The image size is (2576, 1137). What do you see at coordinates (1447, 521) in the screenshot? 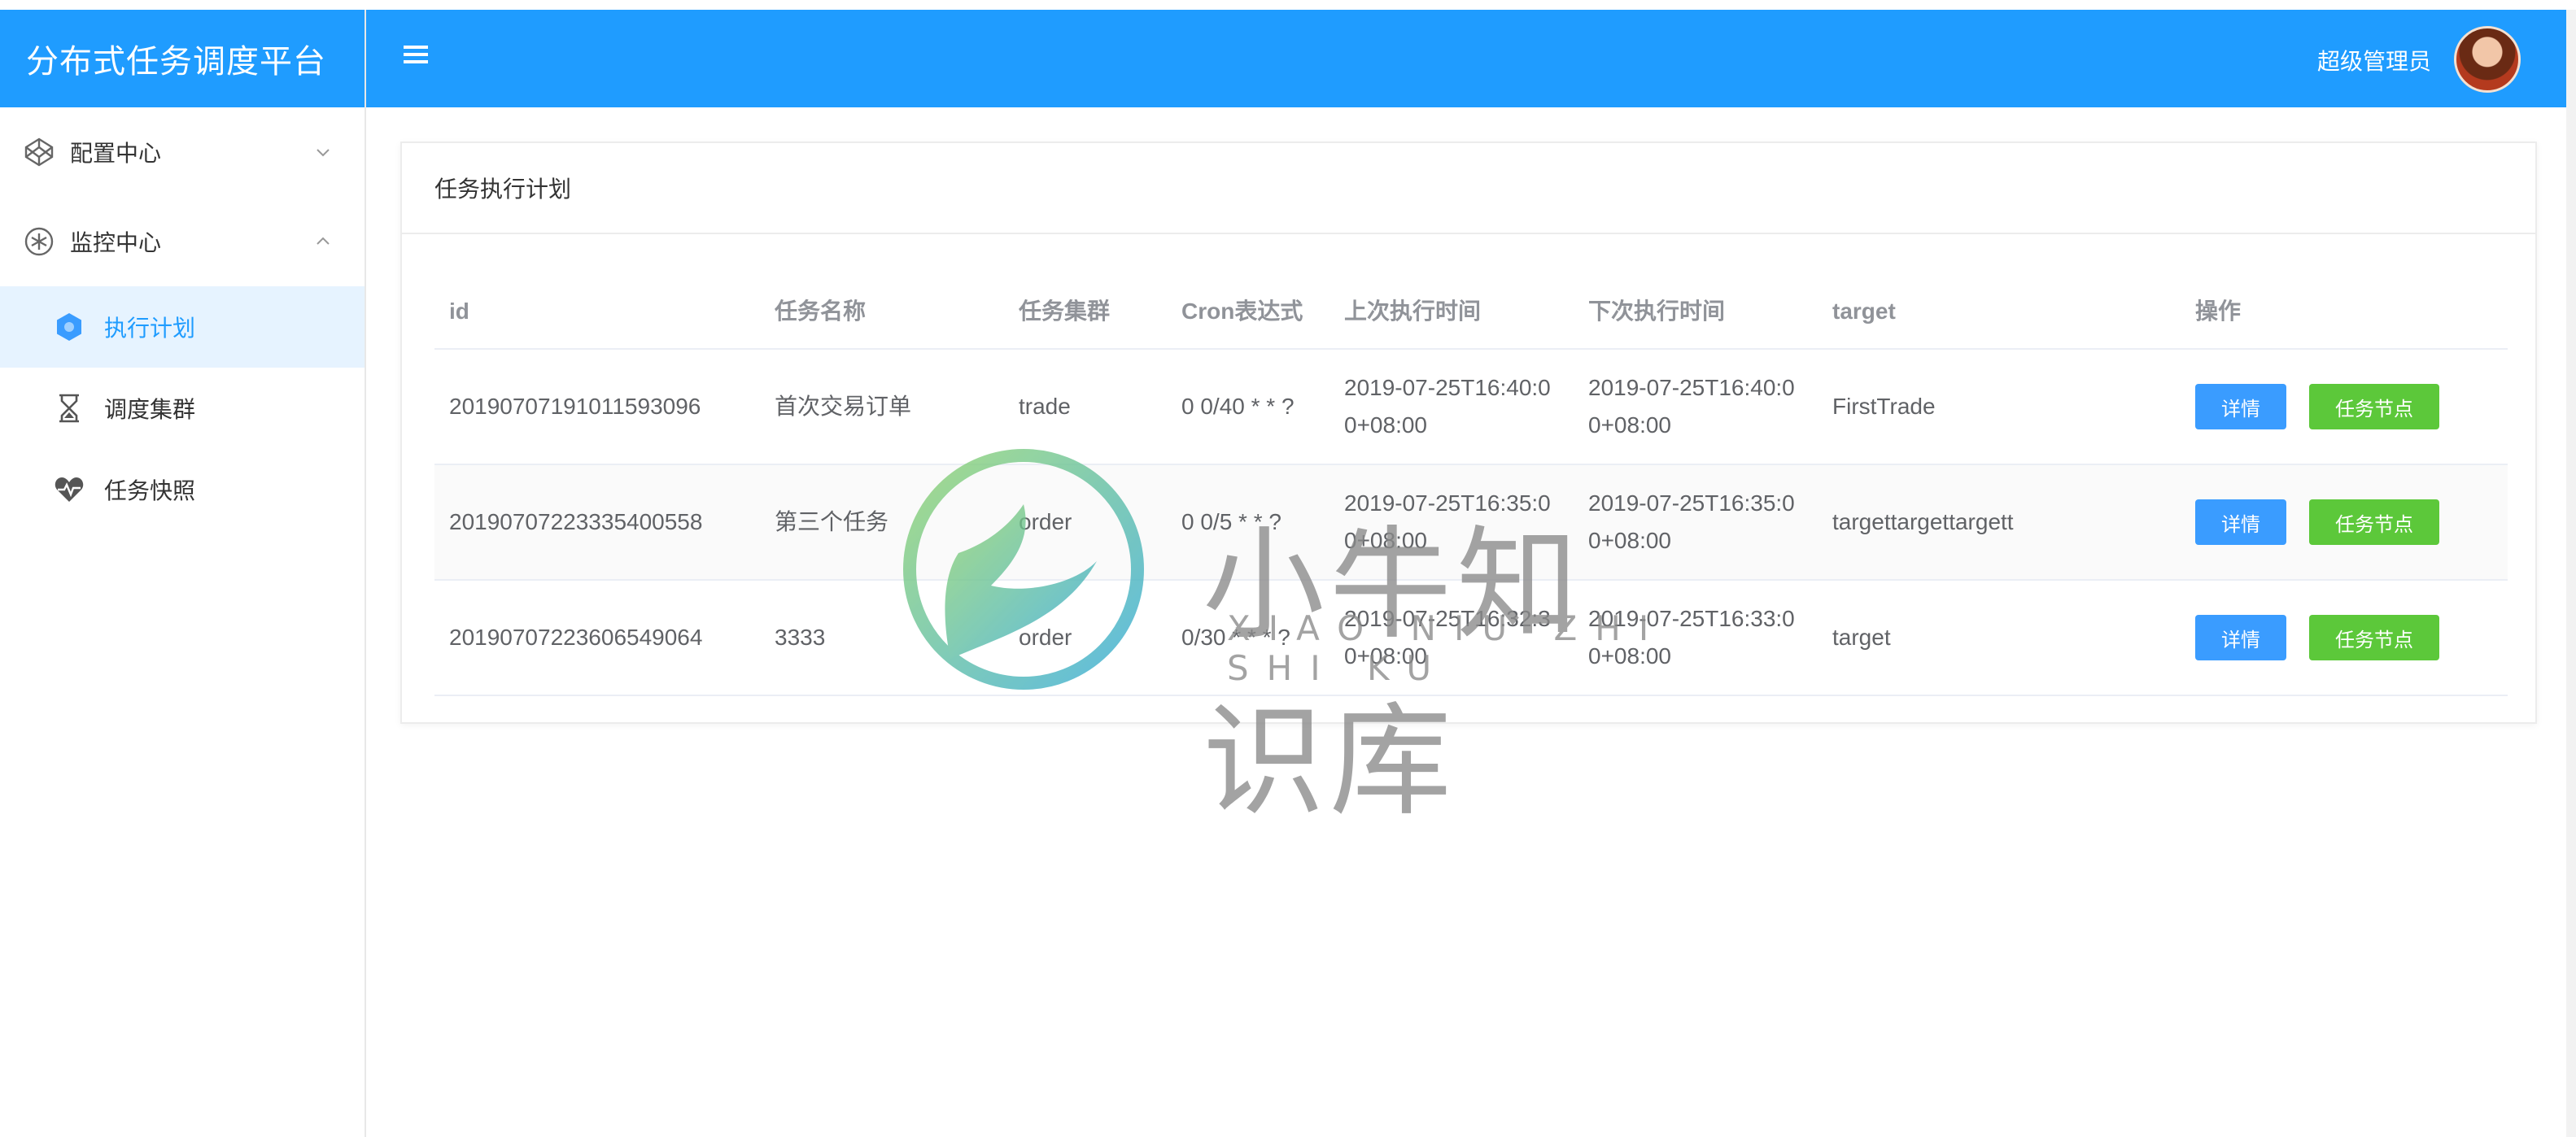
I see `cell-last-run: 2019-07-25T16:35:00+08:00` at bounding box center [1447, 521].